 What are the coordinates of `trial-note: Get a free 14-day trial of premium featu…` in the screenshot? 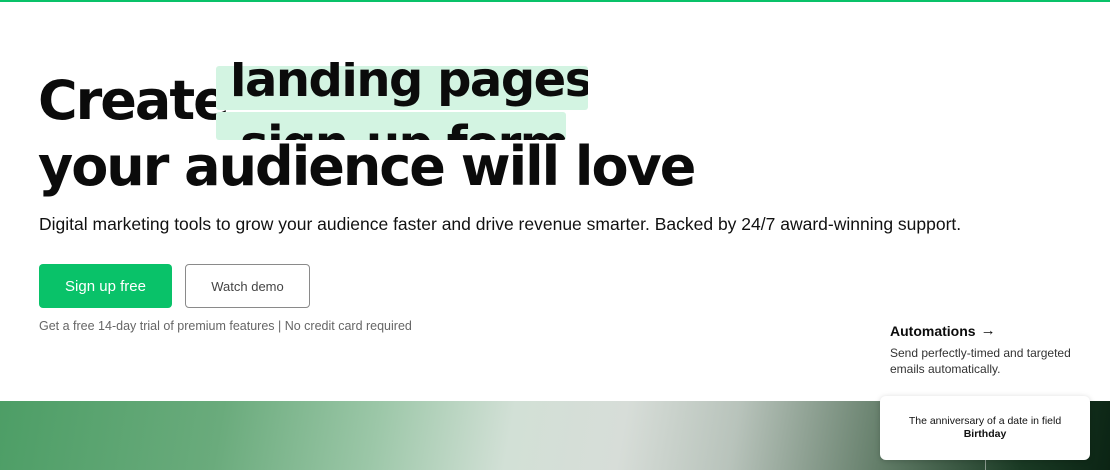 It's located at (225, 326).